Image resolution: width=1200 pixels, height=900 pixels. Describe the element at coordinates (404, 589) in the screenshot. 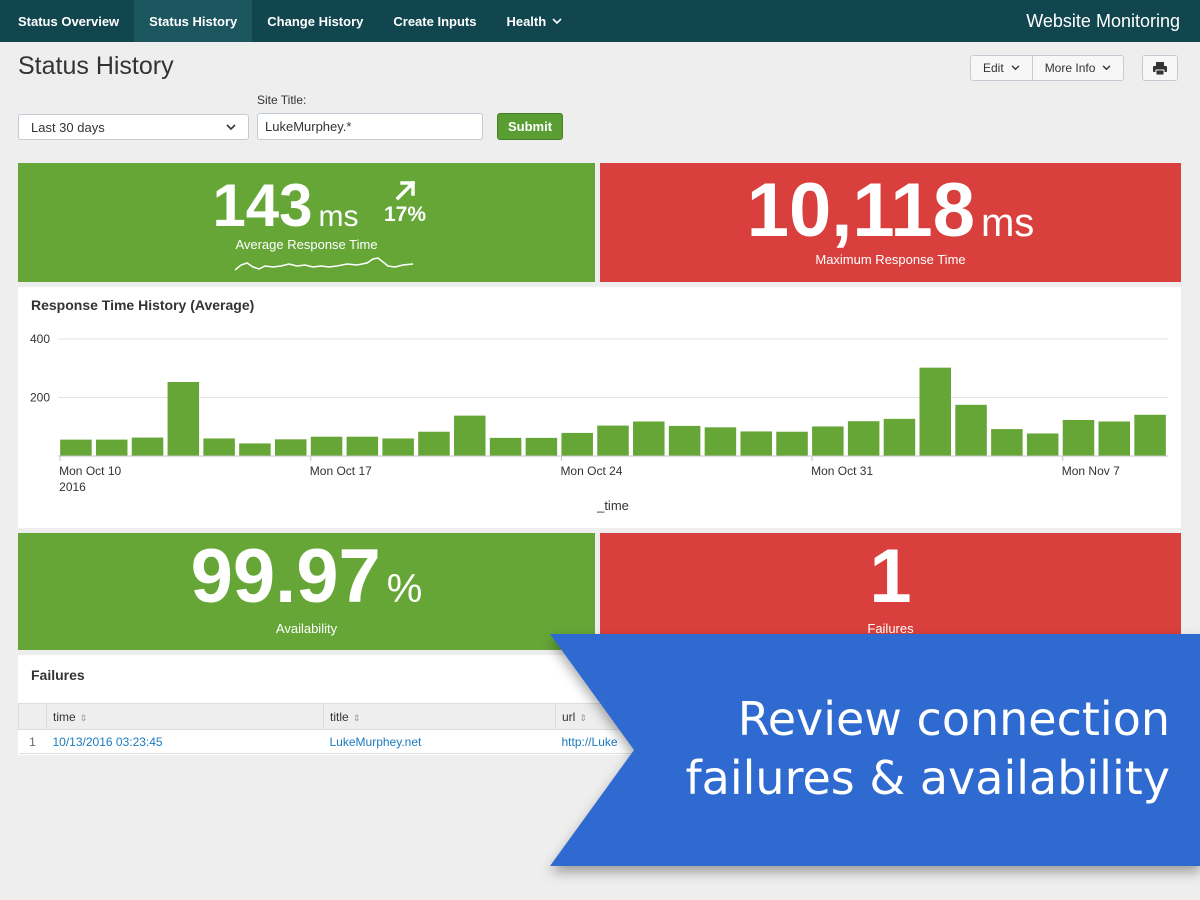

I see `availability-unit: %` at that location.